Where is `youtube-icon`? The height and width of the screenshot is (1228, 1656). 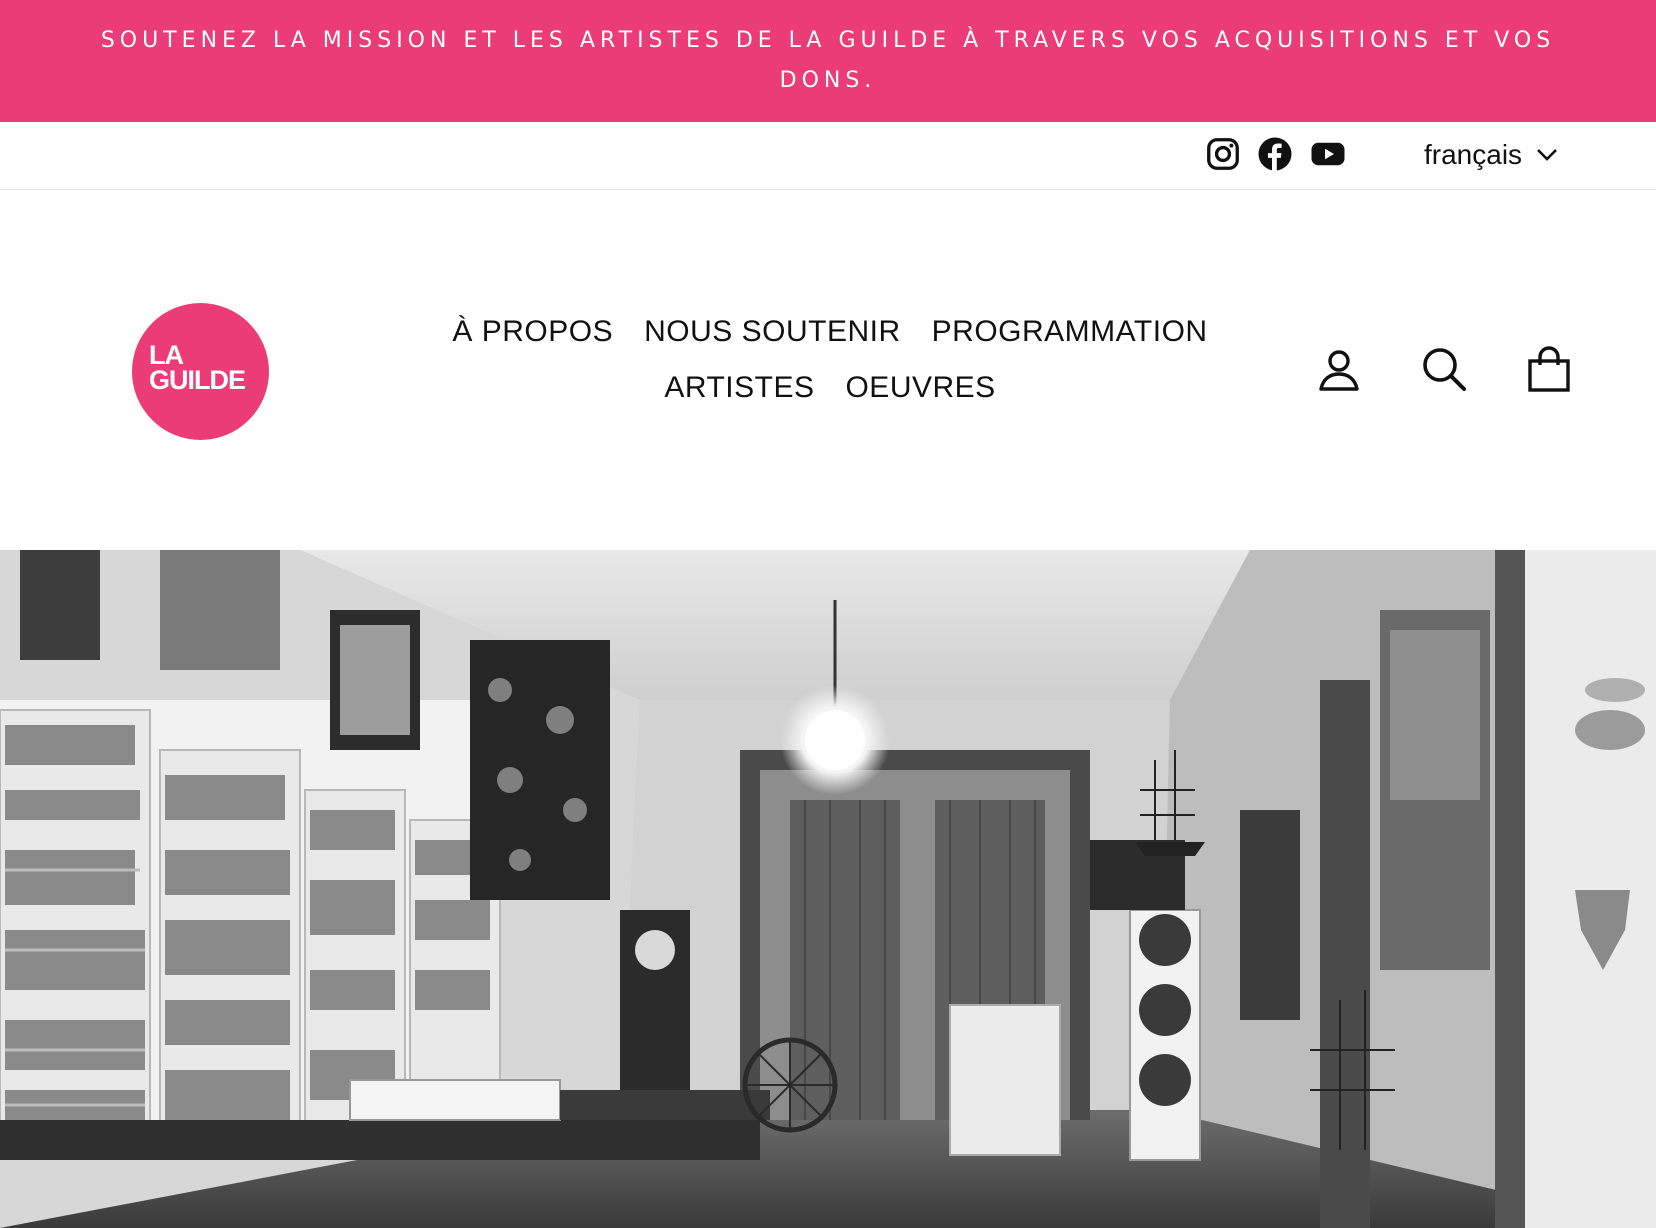
youtube-icon is located at coordinates (1328, 154).